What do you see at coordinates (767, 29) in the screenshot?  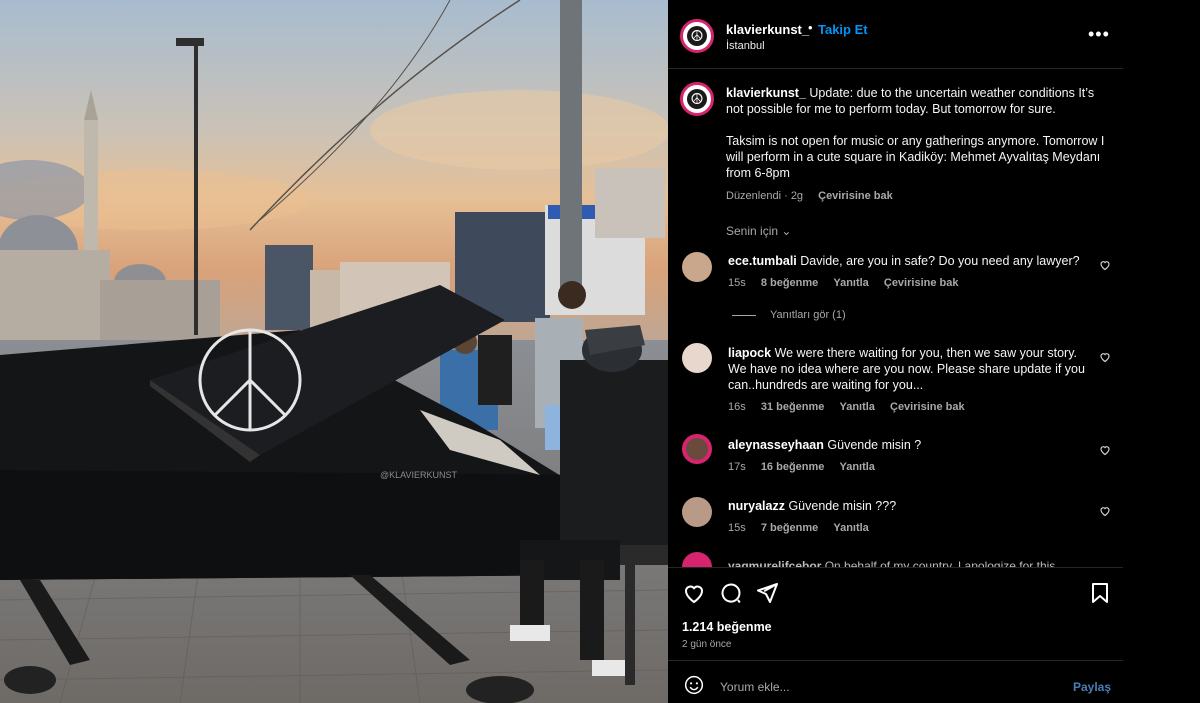 I see `post-author-username: klavierkunst_` at bounding box center [767, 29].